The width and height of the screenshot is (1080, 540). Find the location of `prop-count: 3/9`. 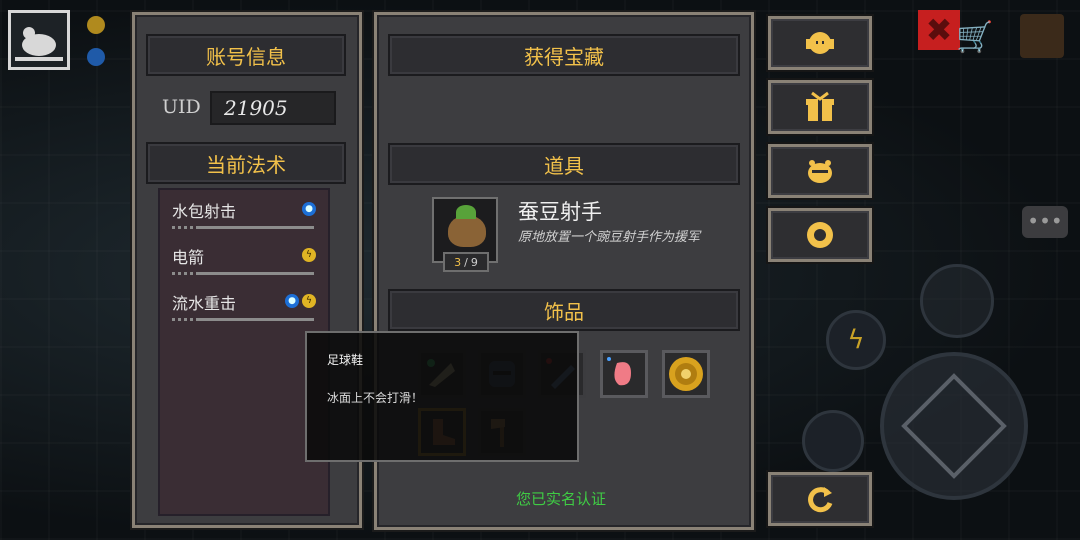

prop-count: 3/9 is located at coordinates (466, 262).